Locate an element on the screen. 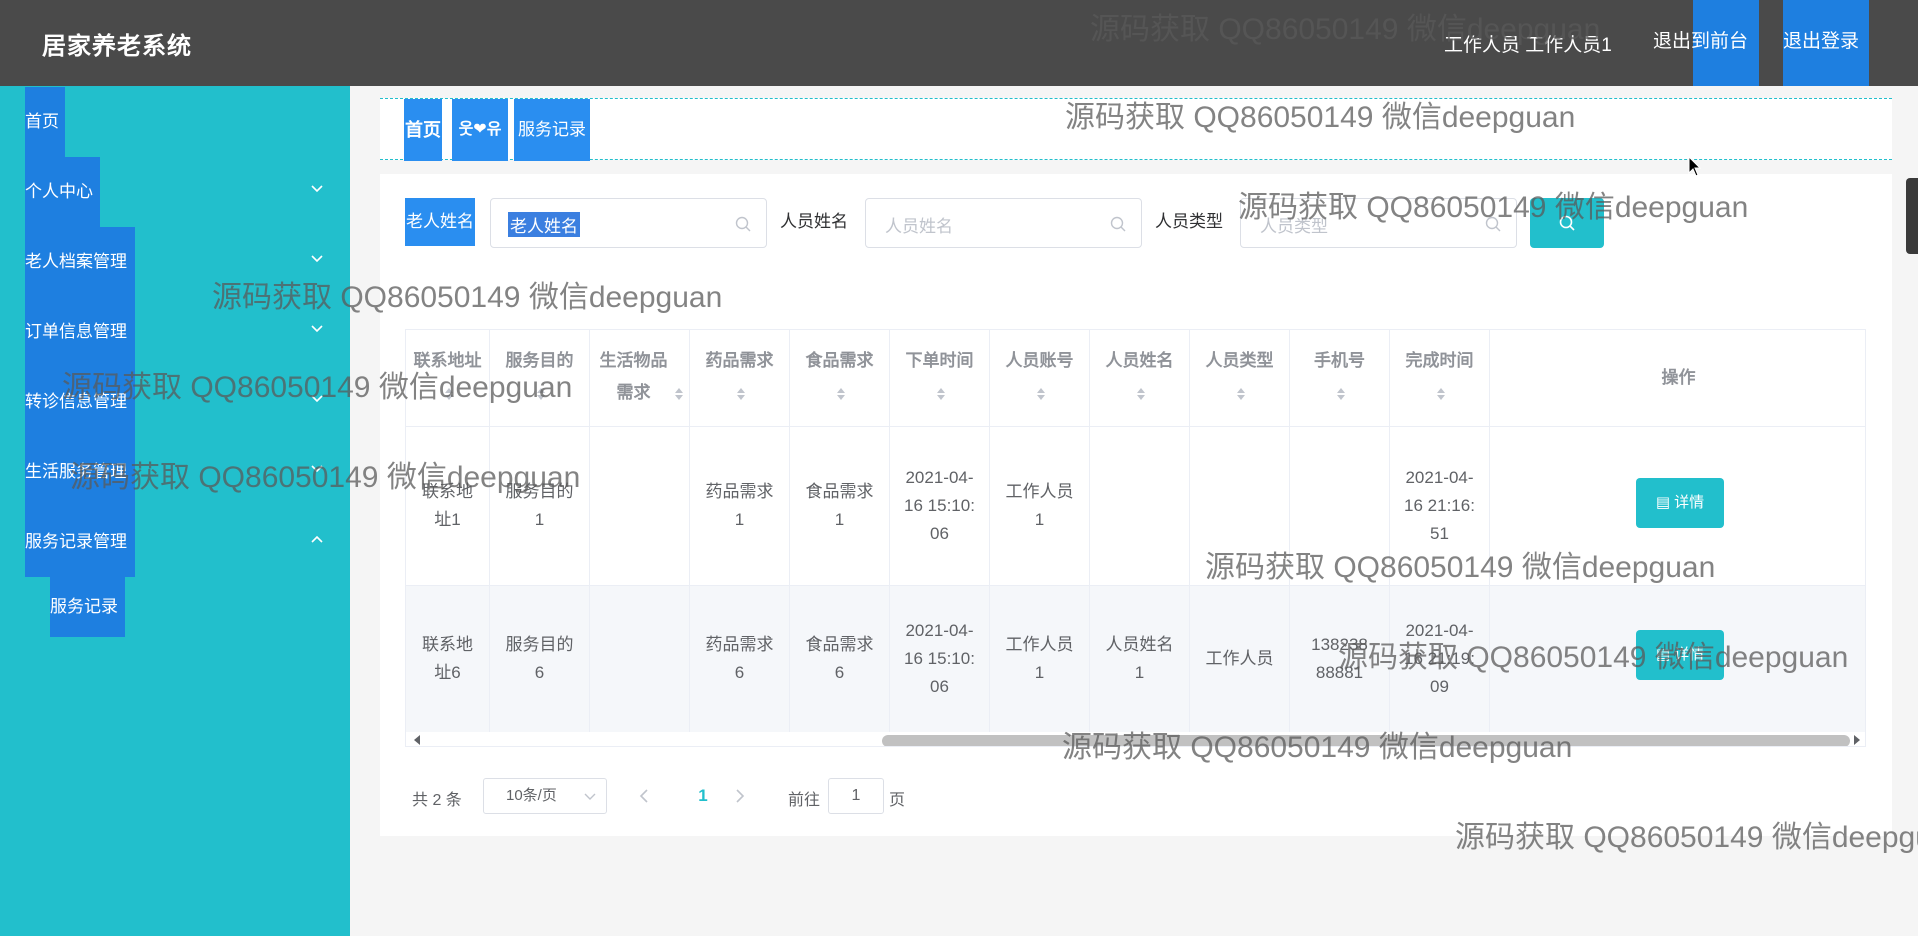 Image resolution: width=1918 pixels, height=936 pixels. page-size-value: 10条/页 is located at coordinates (531, 795).